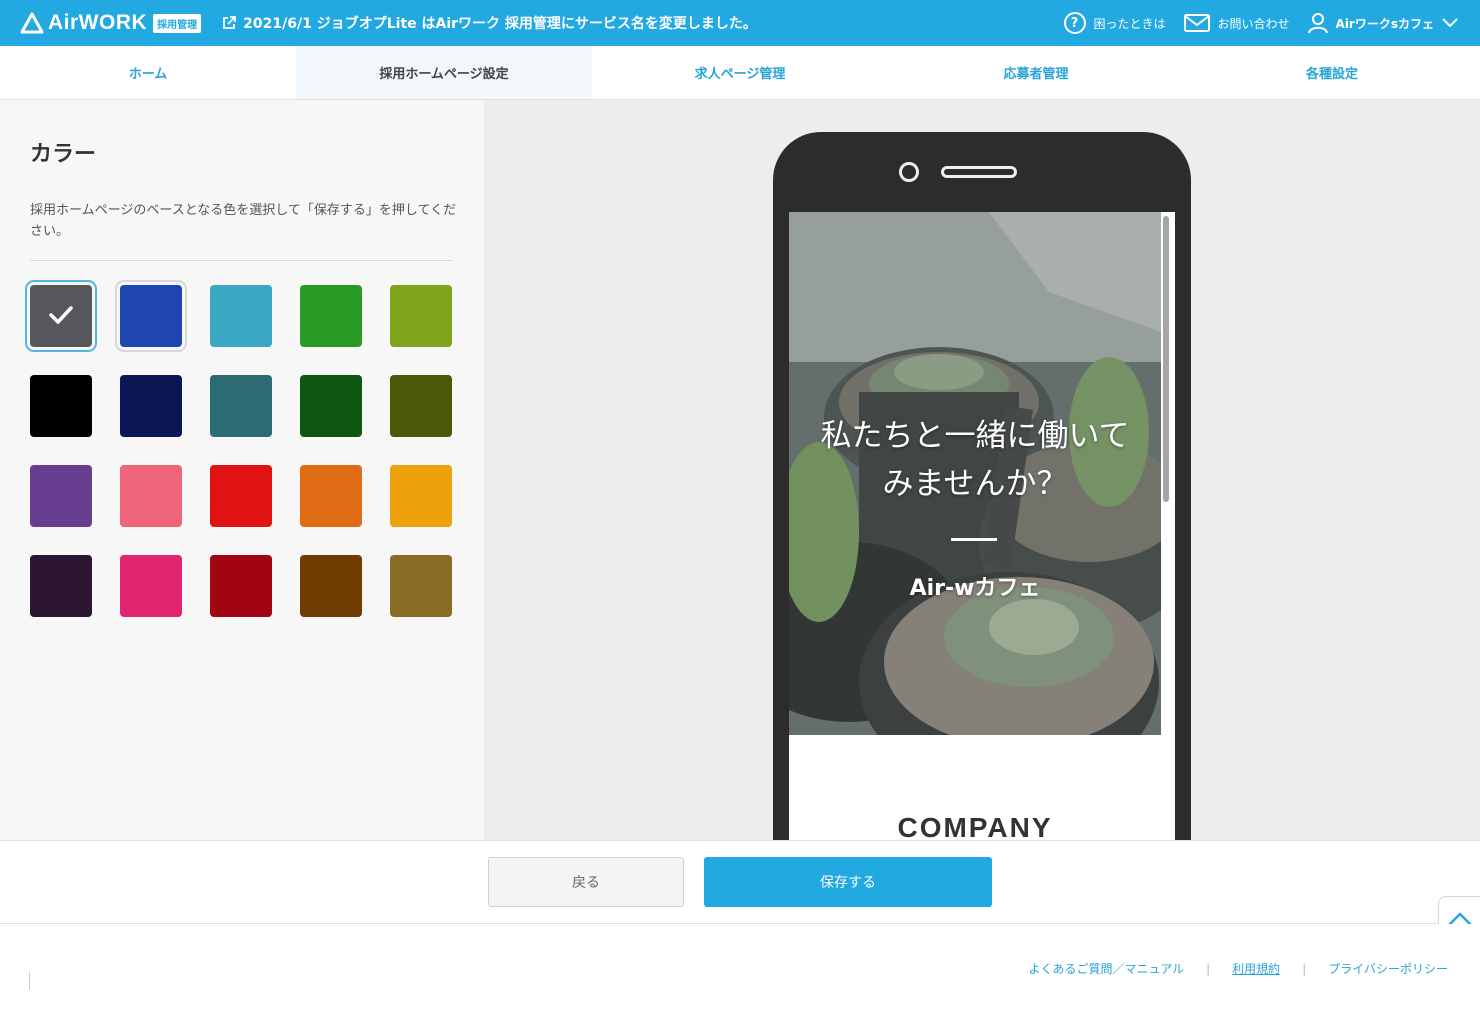 The height and width of the screenshot is (1014, 1480). I want to click on save-button: 保存する, so click(848, 882).